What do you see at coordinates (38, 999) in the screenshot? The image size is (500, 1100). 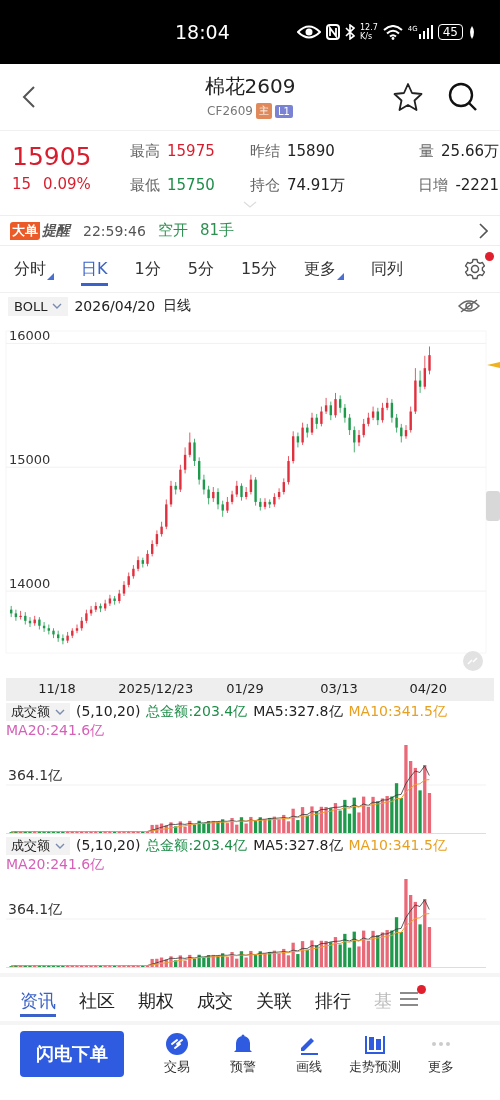 I see `section-tab: 资讯` at bounding box center [38, 999].